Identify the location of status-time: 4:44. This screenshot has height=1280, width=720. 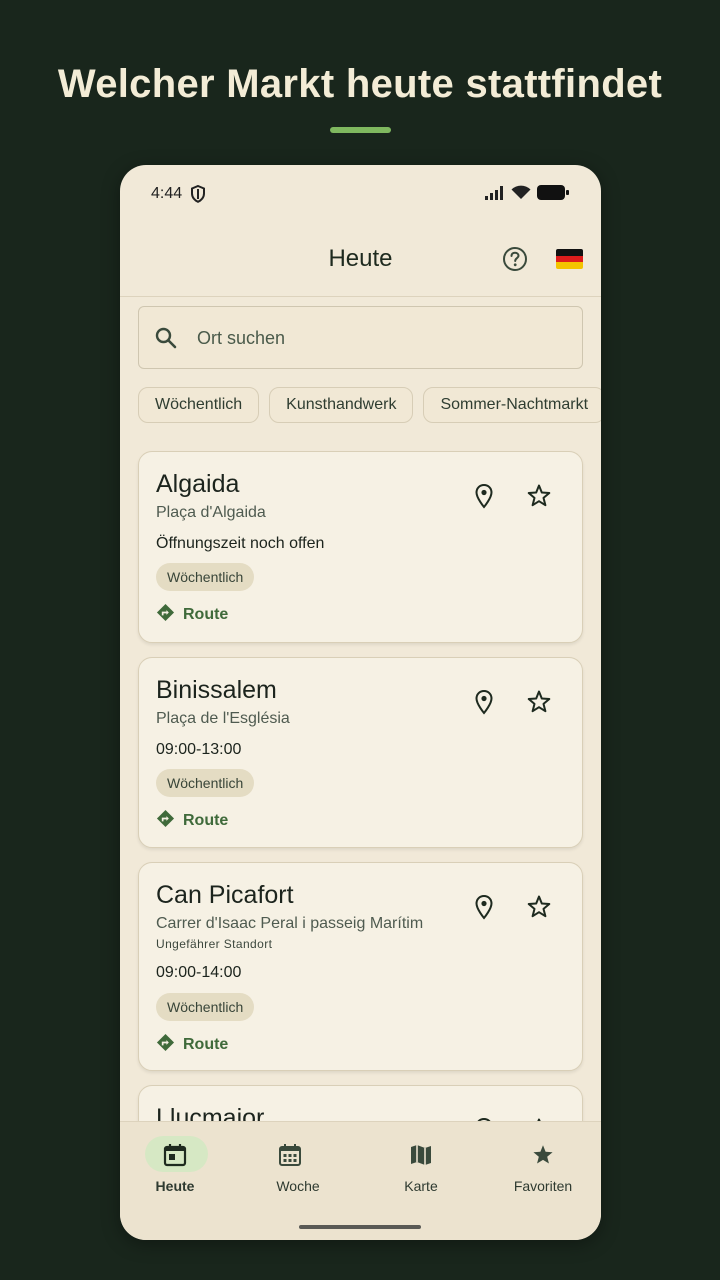
(167, 193).